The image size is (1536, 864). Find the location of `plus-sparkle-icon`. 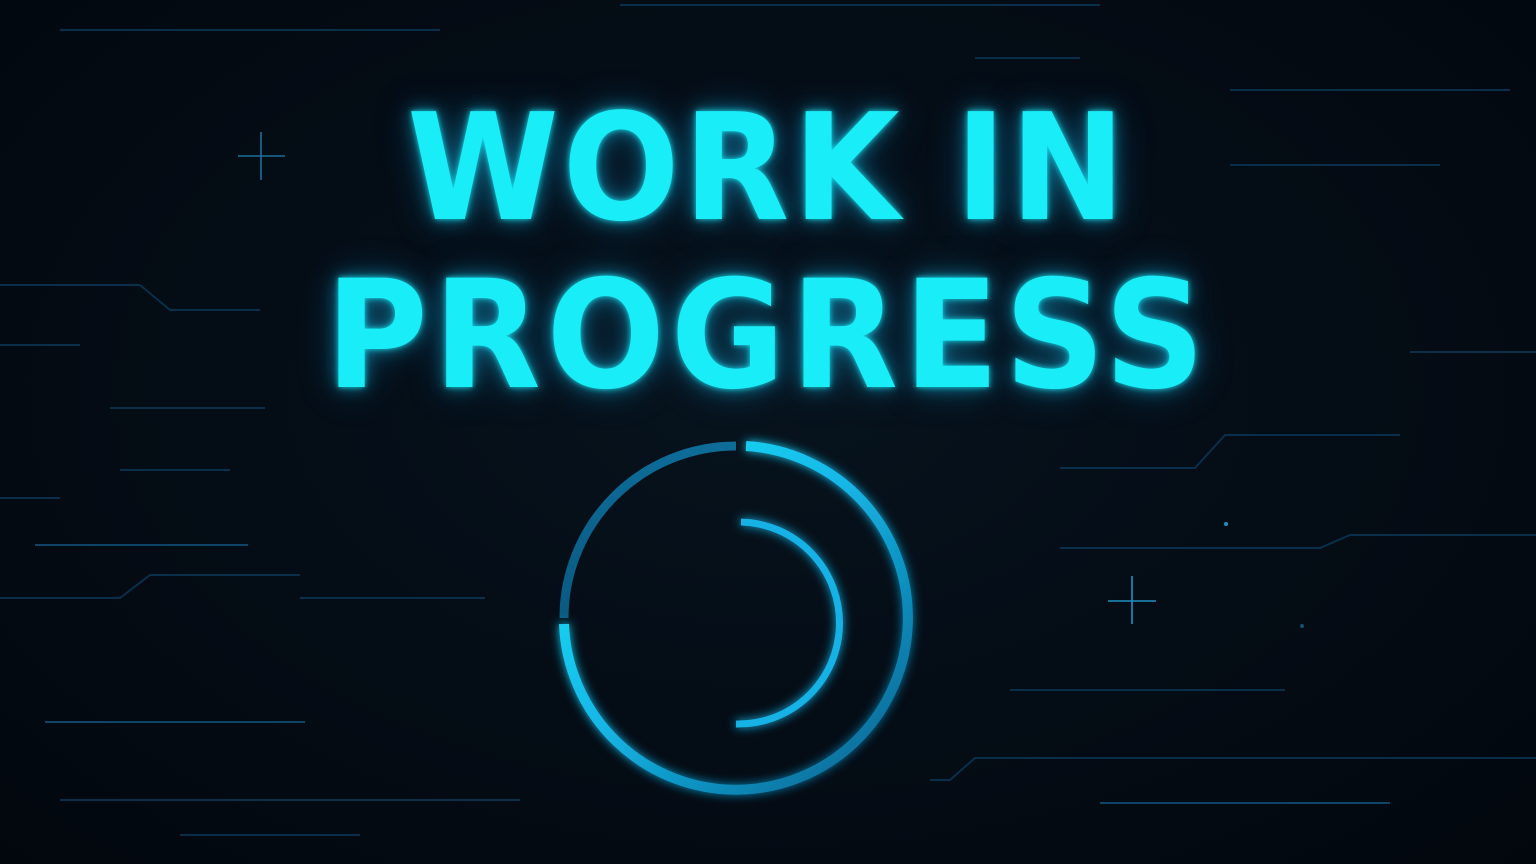

plus-sparkle-icon is located at coordinates (1132, 600).